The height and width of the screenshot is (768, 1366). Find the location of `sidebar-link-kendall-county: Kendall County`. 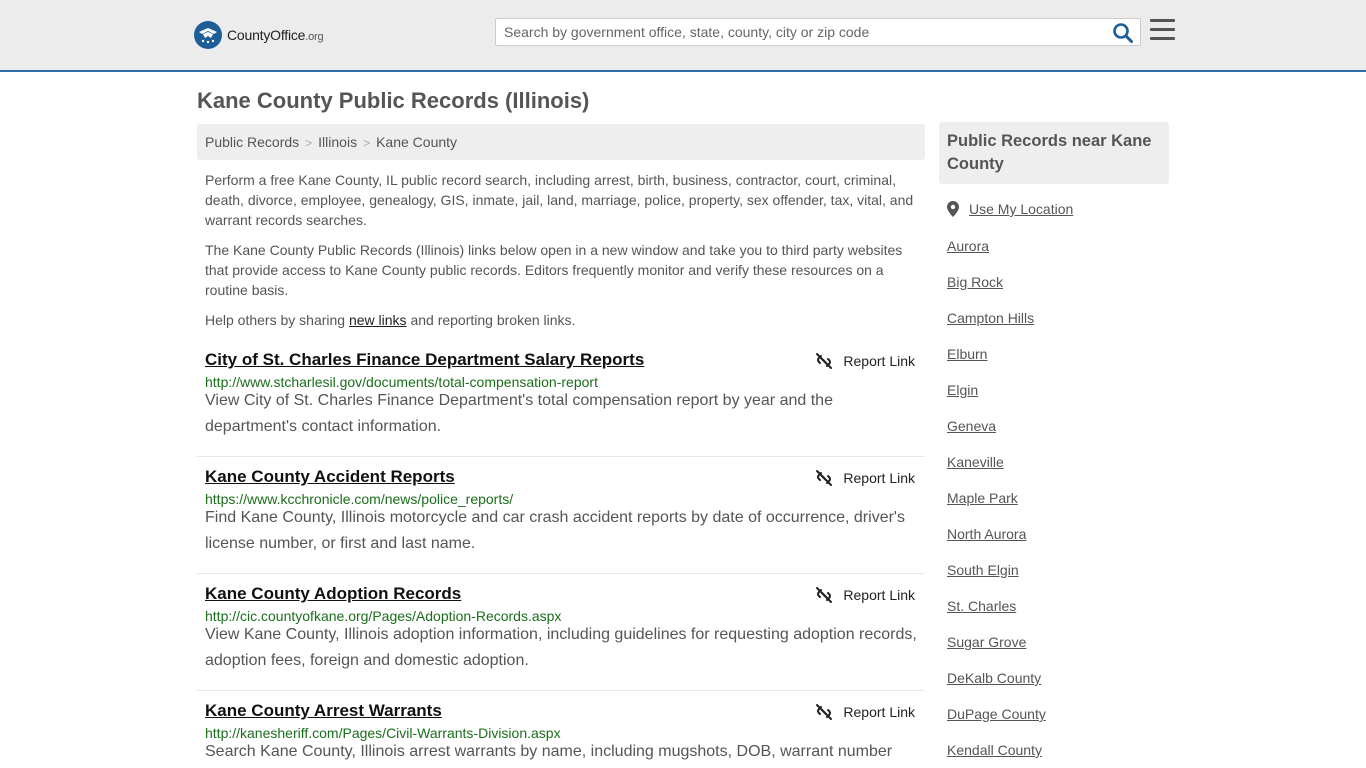

sidebar-link-kendall-county: Kendall County is located at coordinates (994, 750).